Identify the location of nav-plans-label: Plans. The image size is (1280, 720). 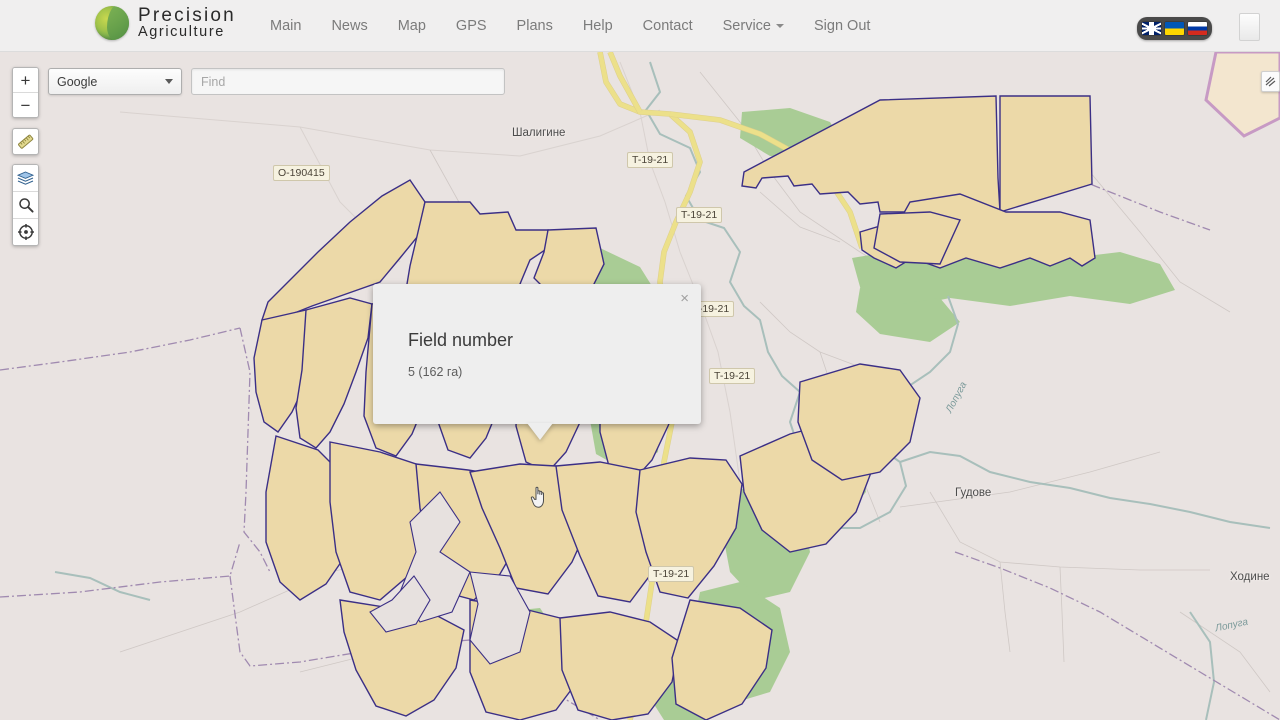
(534, 26).